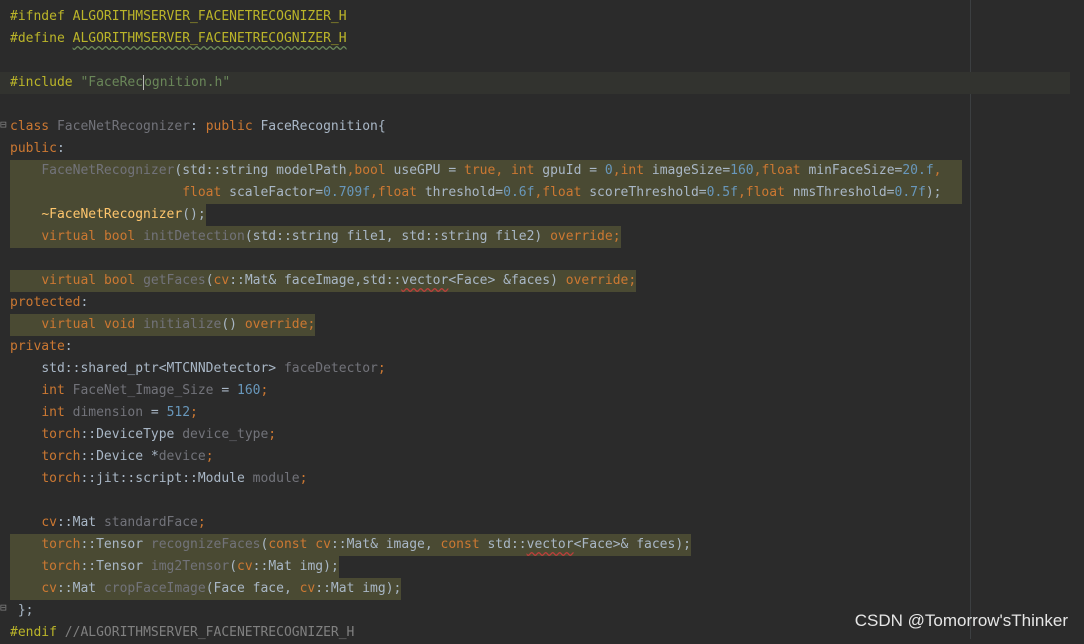 The height and width of the screenshot is (644, 1084). Describe the element at coordinates (139, 391) in the screenshot. I see `code-line: int FaceNet_Image_Size = 160;` at that location.